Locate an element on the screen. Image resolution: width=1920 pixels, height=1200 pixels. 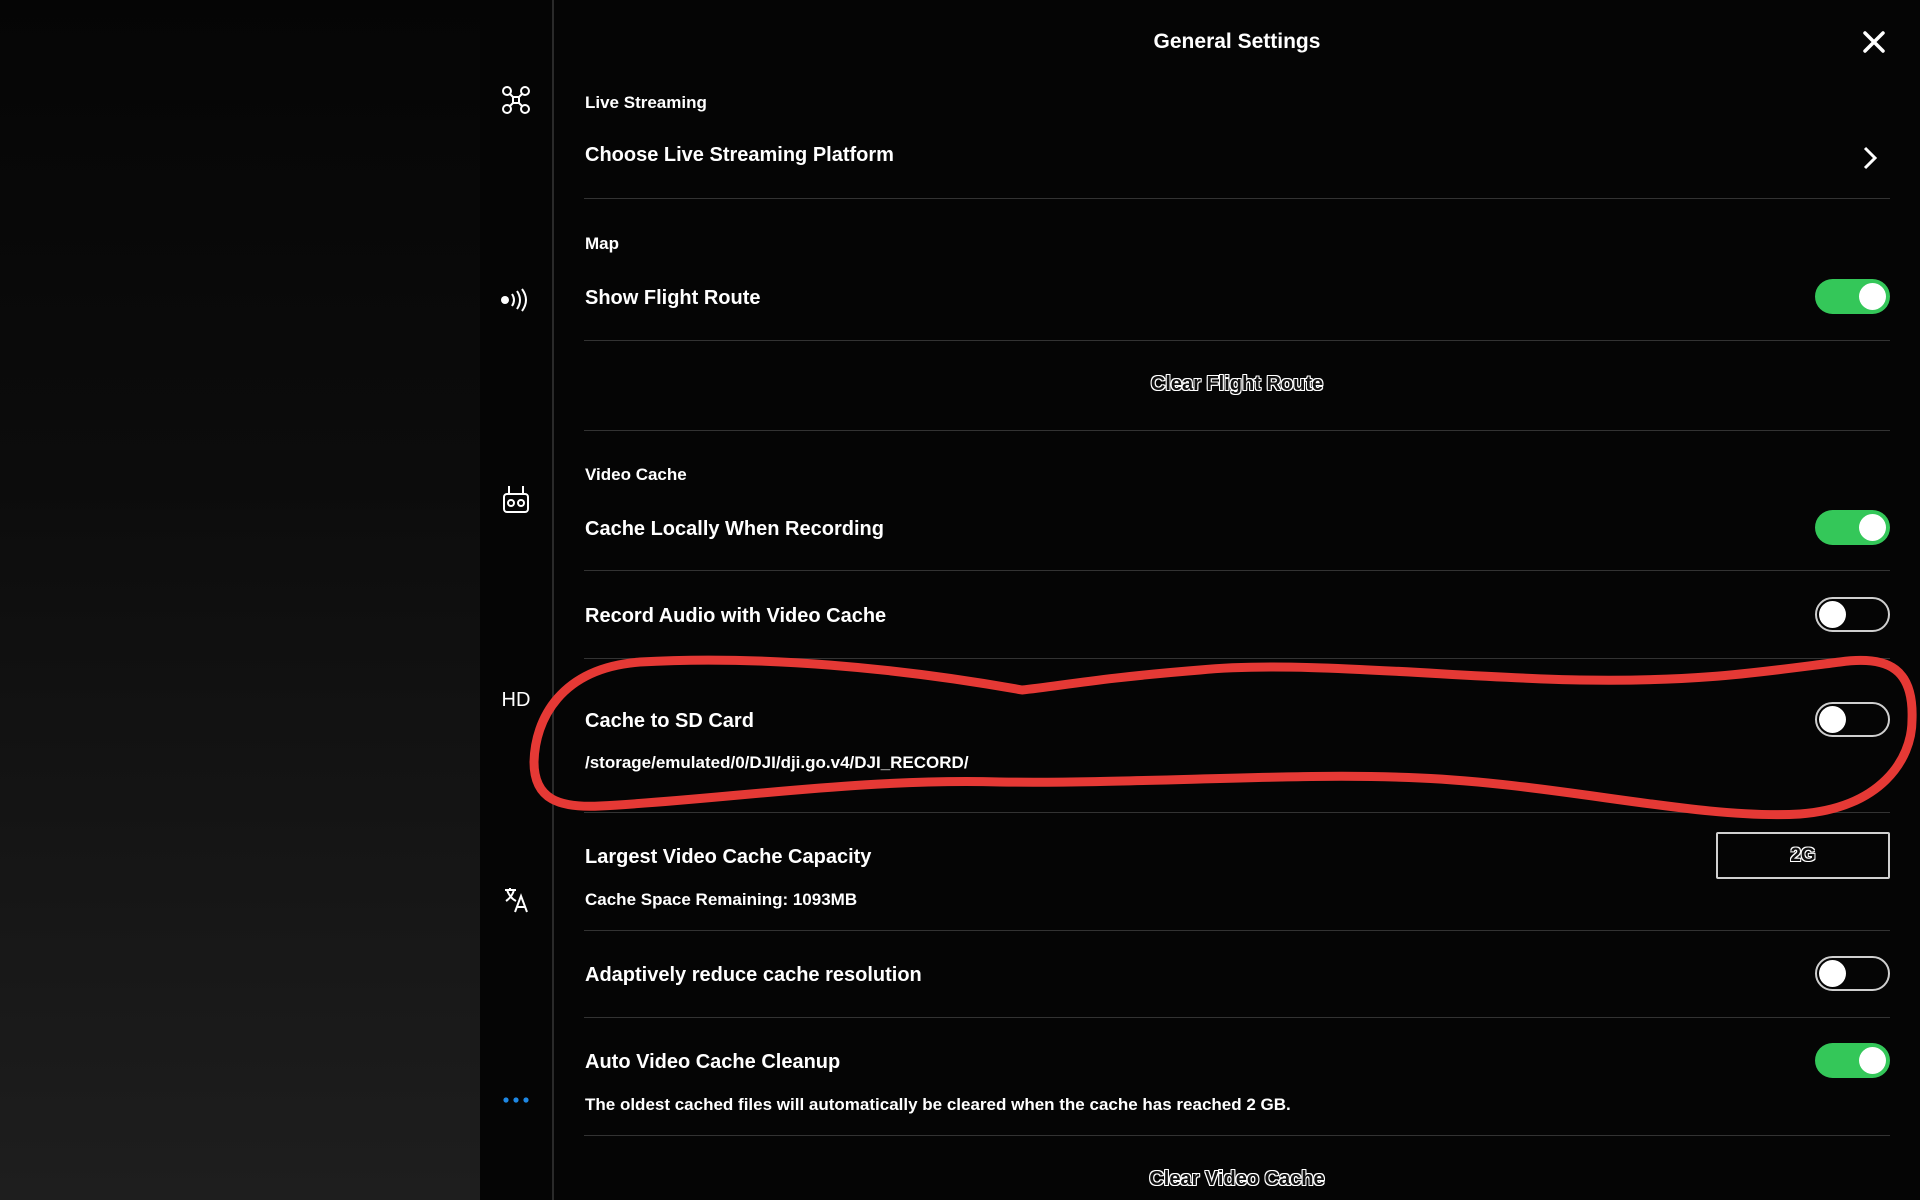
record-audio-toggle is located at coordinates (1852, 614).